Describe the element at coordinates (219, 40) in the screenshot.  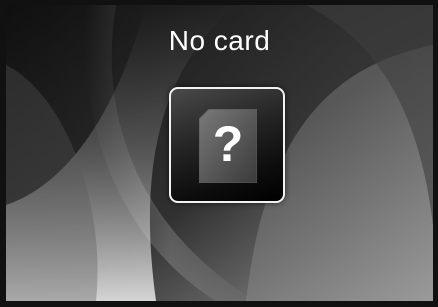
I see `status-title: No card` at that location.